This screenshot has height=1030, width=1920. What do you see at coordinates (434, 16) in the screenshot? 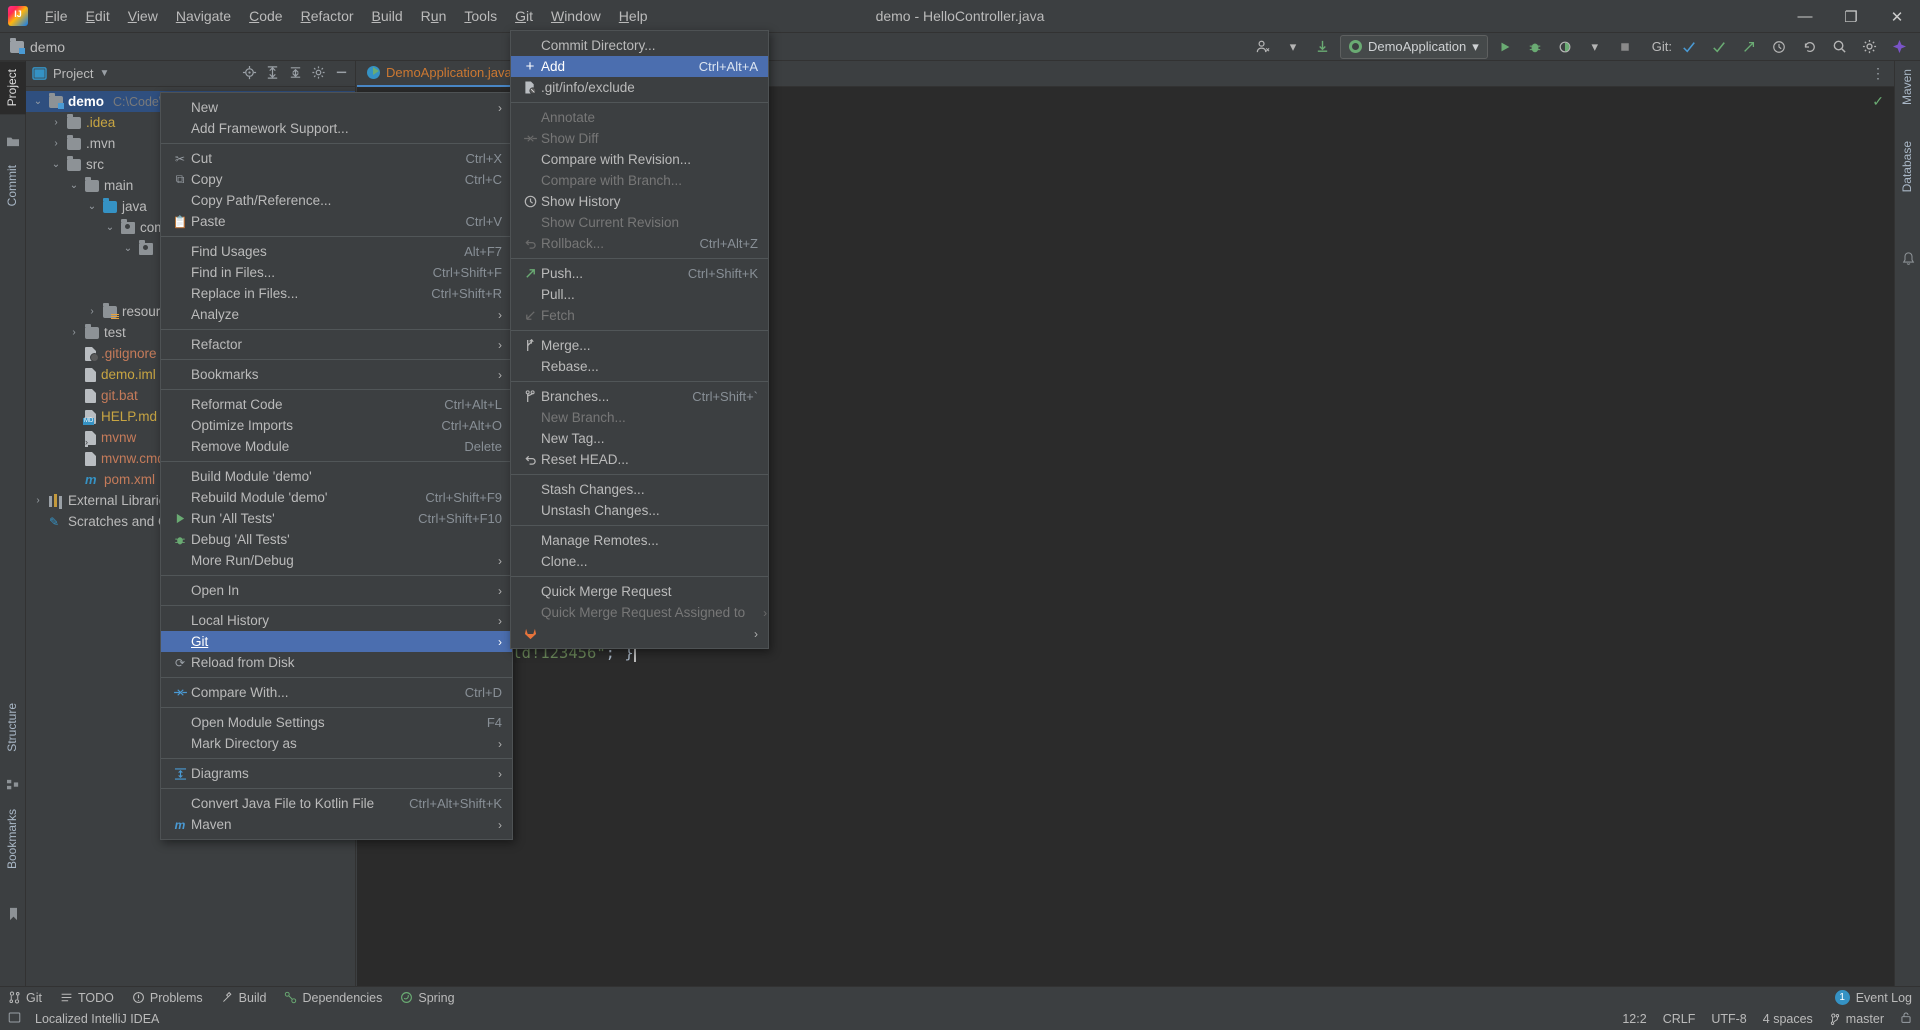
I see `menu-run: Run` at bounding box center [434, 16].